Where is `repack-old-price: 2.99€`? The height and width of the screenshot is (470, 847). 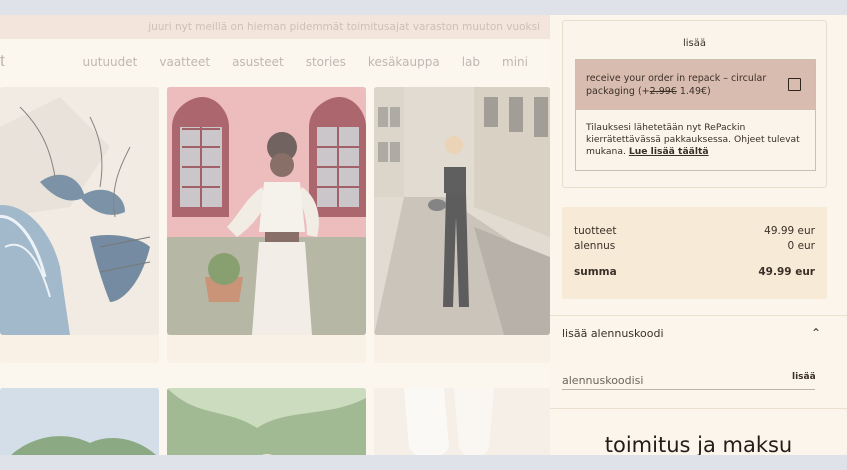 repack-old-price: 2.99€ is located at coordinates (663, 91).